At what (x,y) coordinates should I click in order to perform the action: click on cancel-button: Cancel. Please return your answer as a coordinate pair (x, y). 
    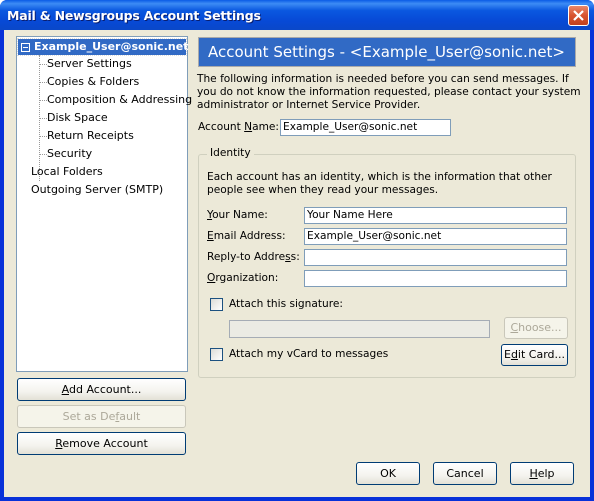
    Looking at the image, I should click on (465, 473).